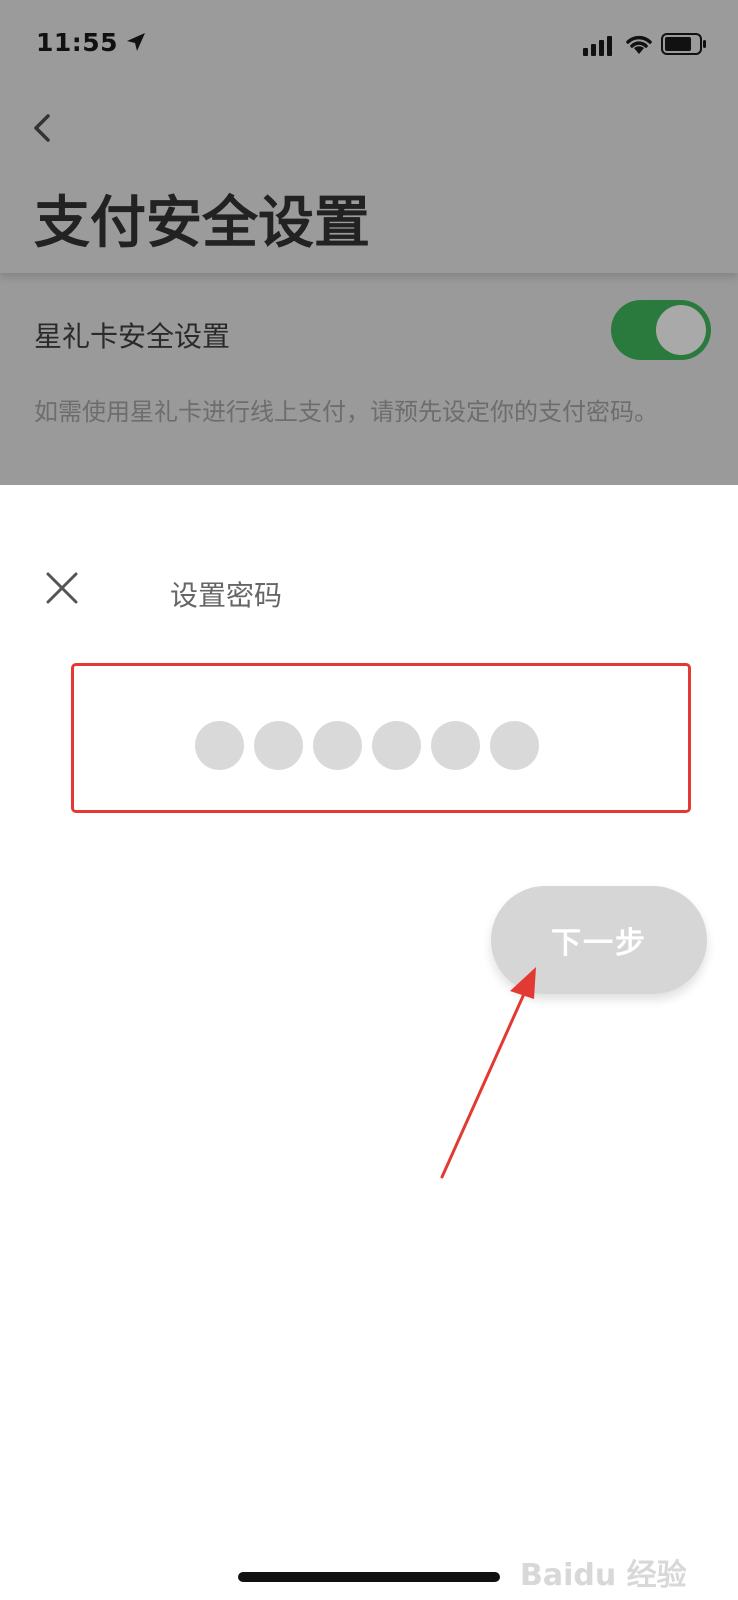  Describe the element at coordinates (62, 588) in the screenshot. I see `close-icon` at that location.